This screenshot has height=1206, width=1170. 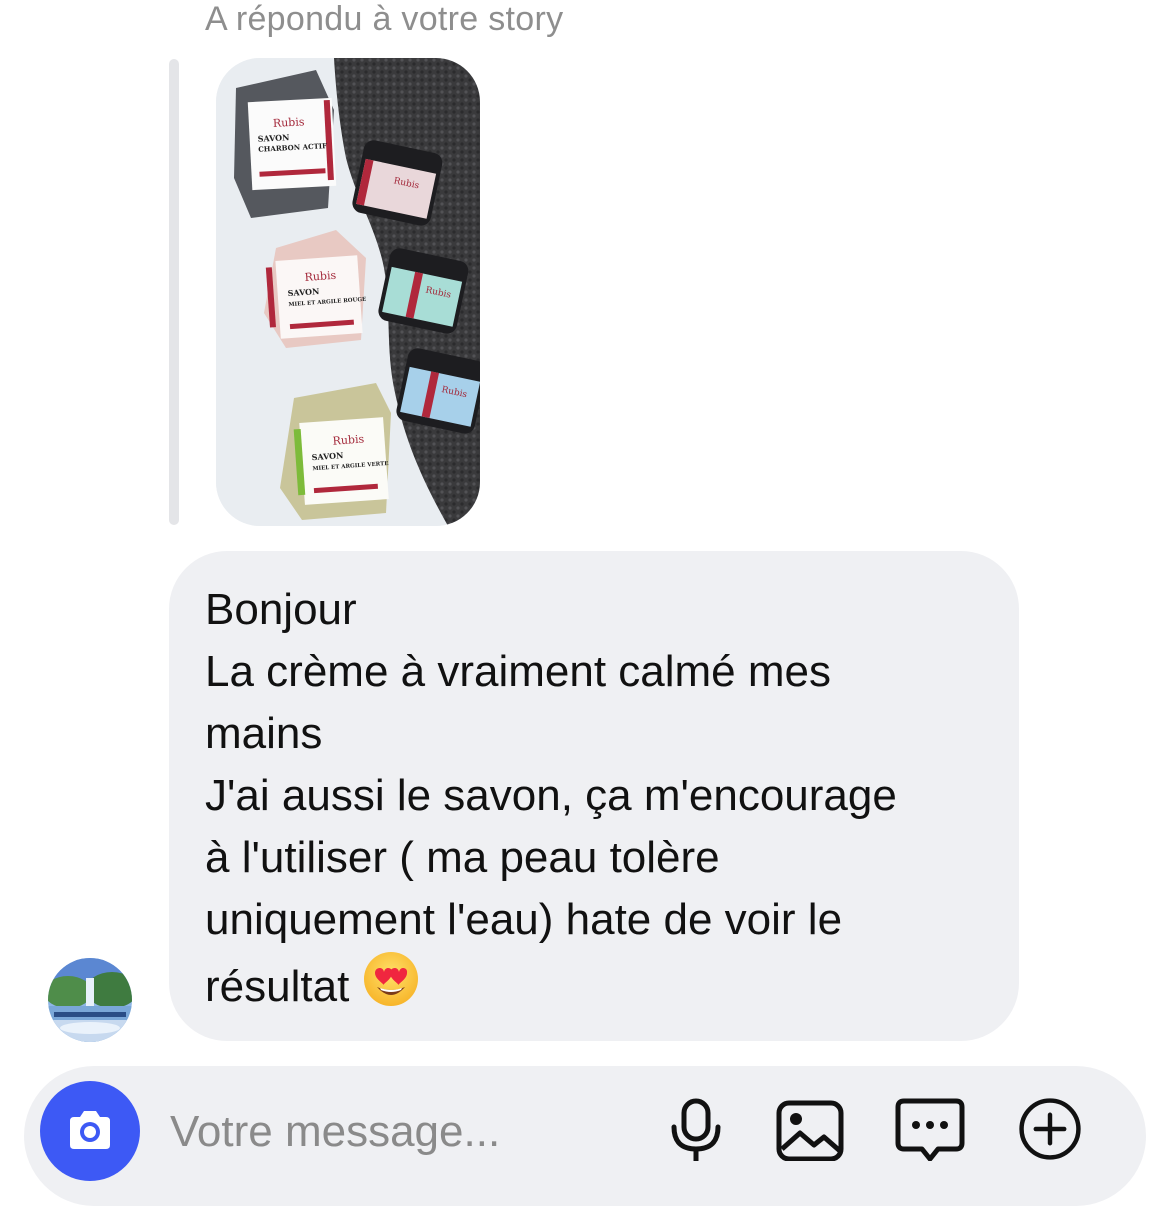 I want to click on message-line: uniquement l'eau) hate de voir le, so click(x=524, y=919).